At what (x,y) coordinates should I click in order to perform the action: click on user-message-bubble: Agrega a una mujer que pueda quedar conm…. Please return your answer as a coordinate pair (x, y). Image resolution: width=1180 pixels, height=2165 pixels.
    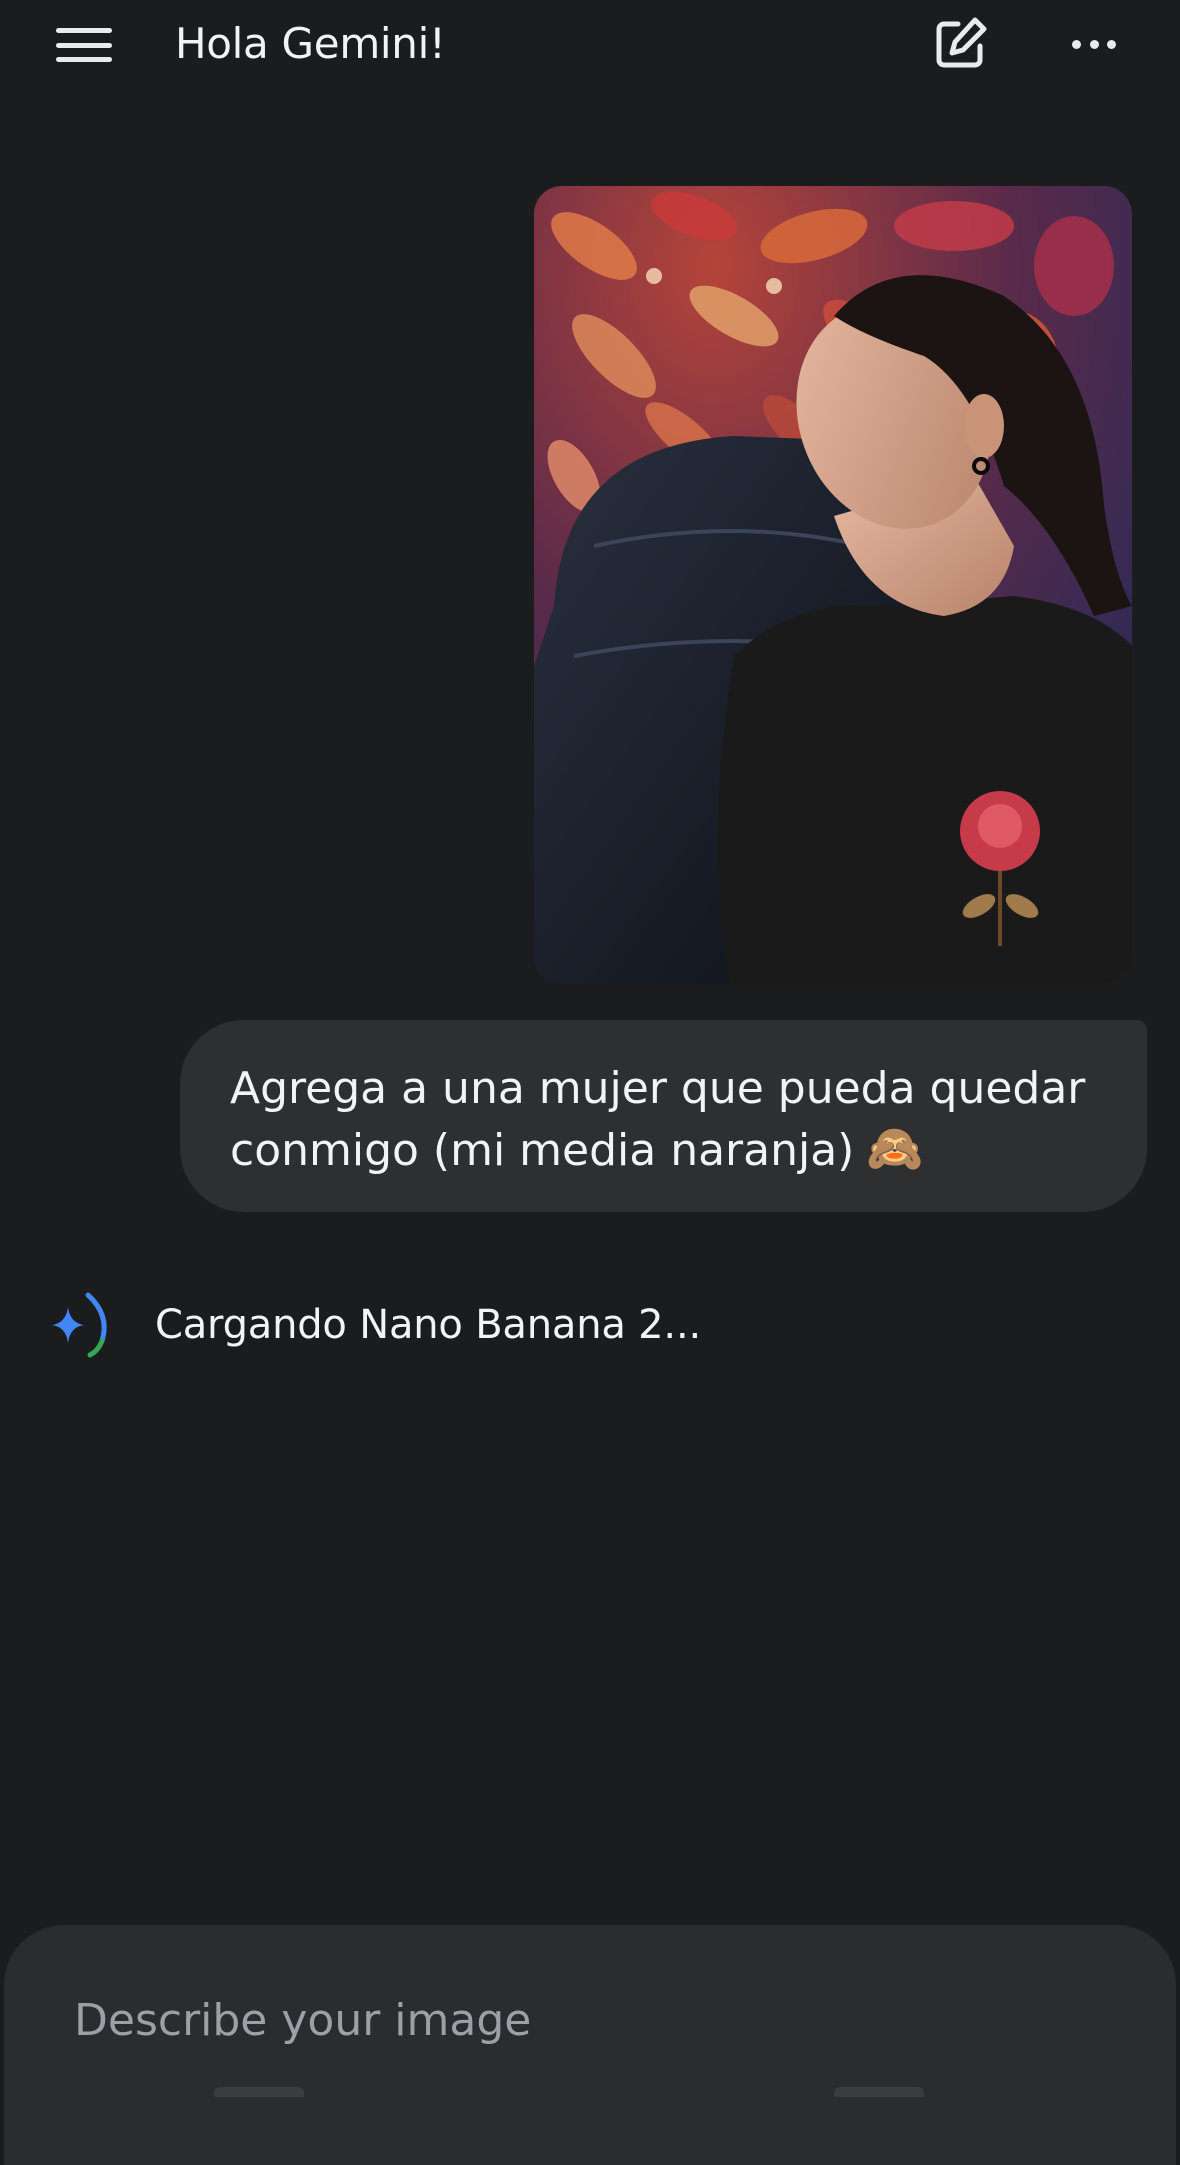
    Looking at the image, I should click on (663, 1116).